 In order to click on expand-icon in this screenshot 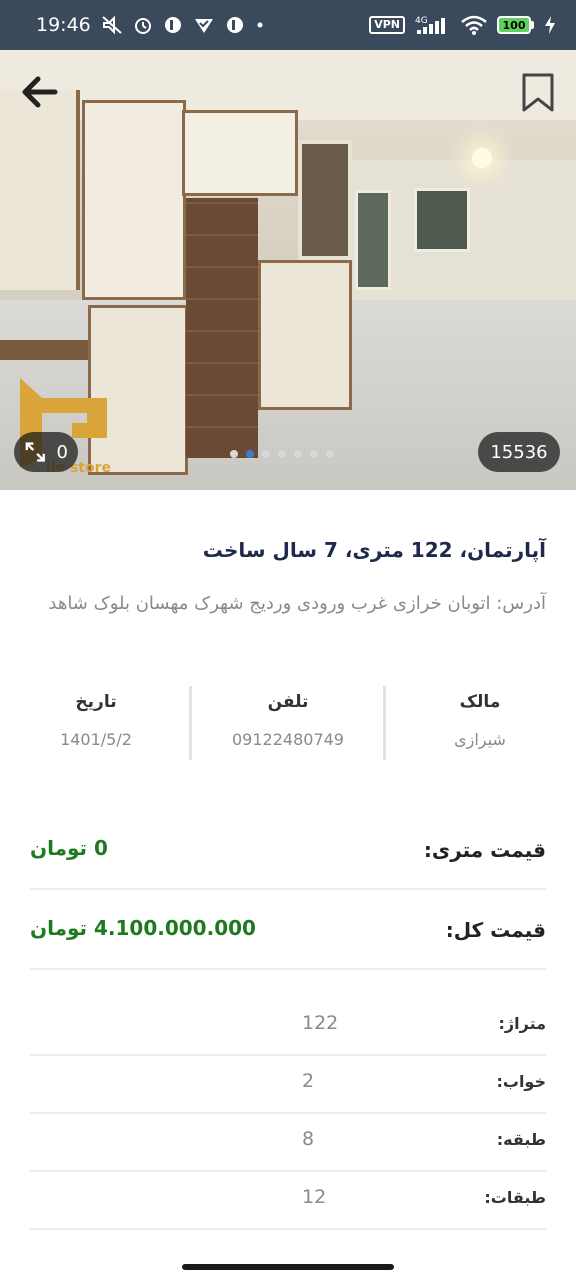, I will do `click(35, 452)`.